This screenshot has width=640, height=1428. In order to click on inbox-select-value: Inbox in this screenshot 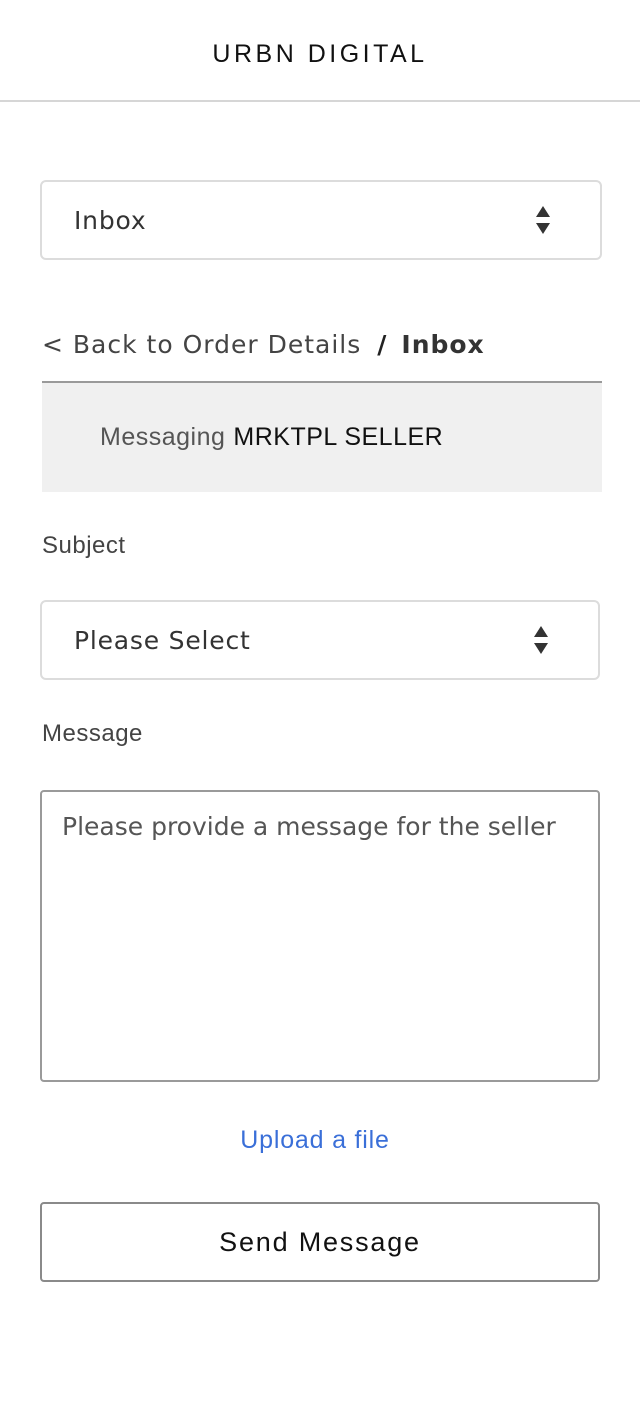, I will do `click(110, 220)`.